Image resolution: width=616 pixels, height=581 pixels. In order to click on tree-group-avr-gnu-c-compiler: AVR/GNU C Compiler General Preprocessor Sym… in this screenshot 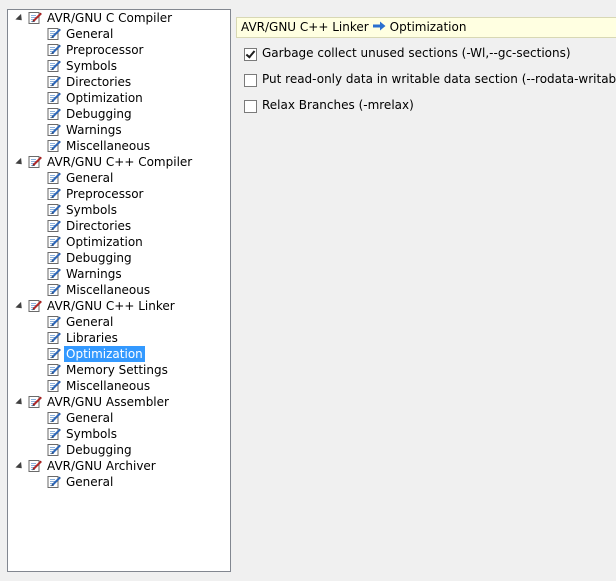, I will do `click(119, 82)`.